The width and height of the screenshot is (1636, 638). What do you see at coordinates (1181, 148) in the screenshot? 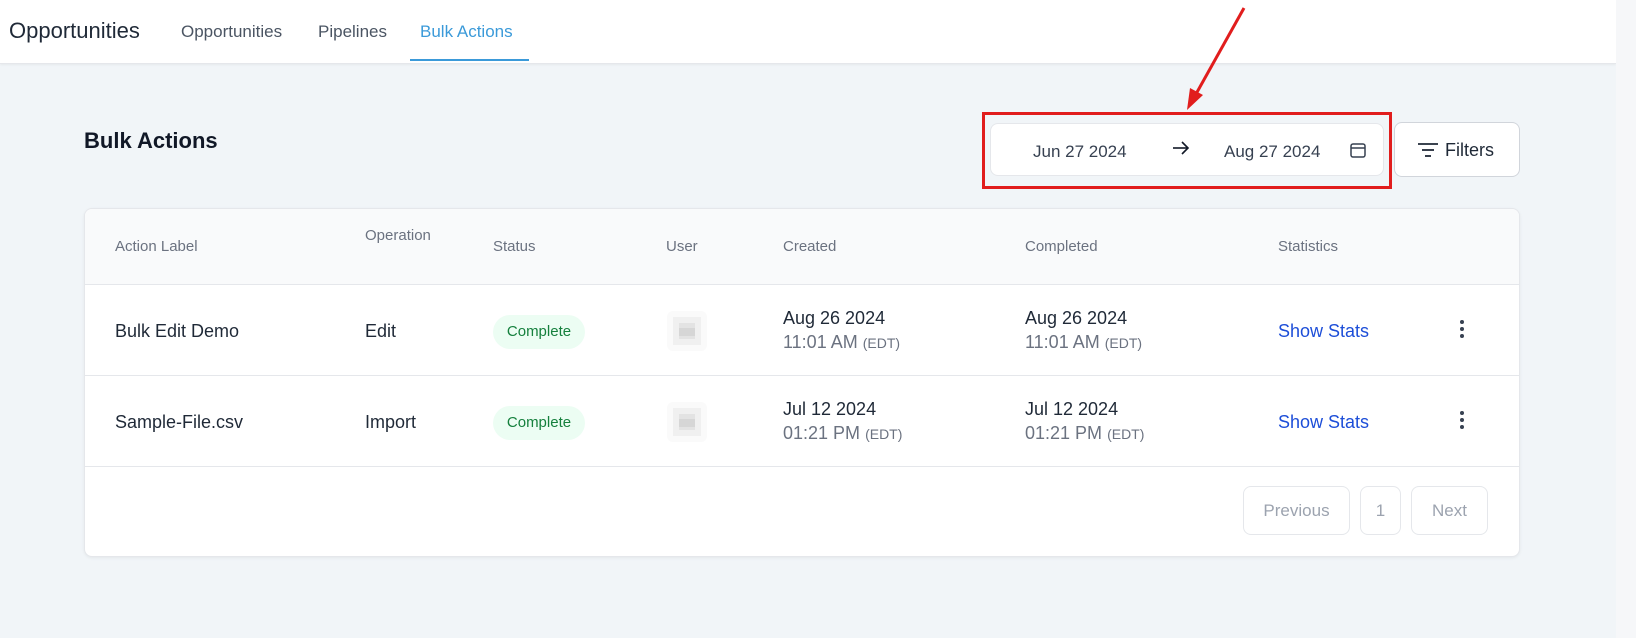
I see `arrow-right-icon` at bounding box center [1181, 148].